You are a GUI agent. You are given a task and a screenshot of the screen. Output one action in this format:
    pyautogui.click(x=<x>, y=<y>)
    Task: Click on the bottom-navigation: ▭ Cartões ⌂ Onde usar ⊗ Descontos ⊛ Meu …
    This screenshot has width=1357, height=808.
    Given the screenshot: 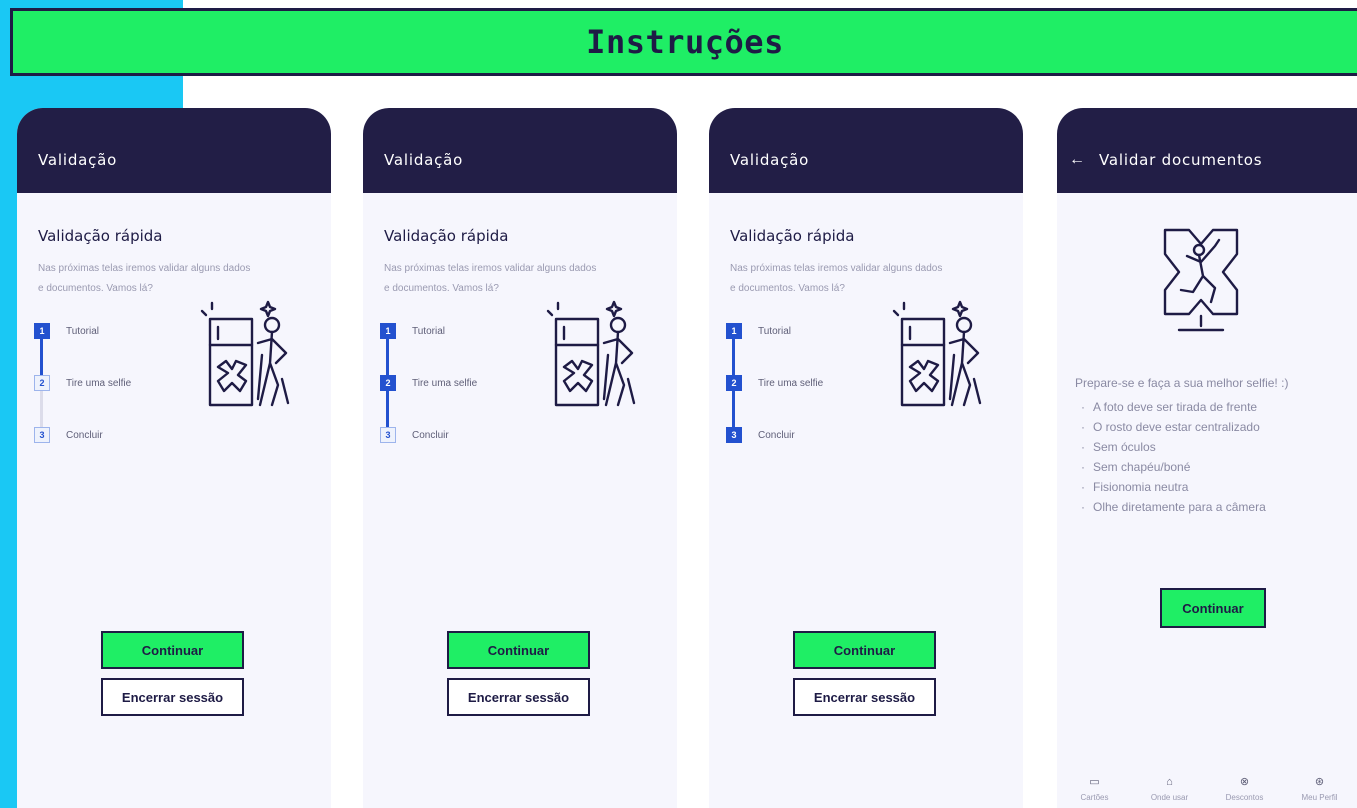 What is the action you would take?
    pyautogui.click(x=1207, y=788)
    